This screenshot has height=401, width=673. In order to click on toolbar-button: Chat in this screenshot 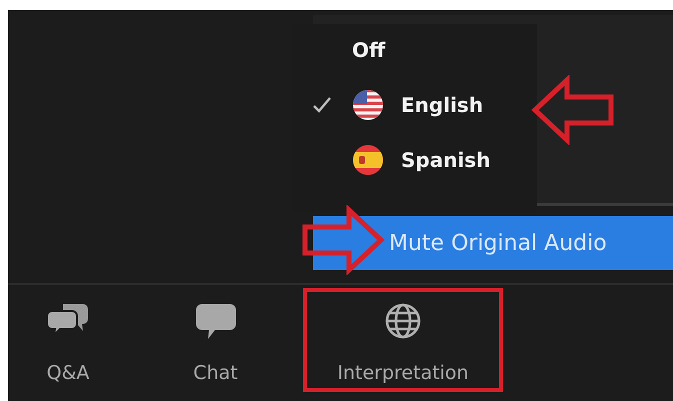, I will do `click(215, 340)`.